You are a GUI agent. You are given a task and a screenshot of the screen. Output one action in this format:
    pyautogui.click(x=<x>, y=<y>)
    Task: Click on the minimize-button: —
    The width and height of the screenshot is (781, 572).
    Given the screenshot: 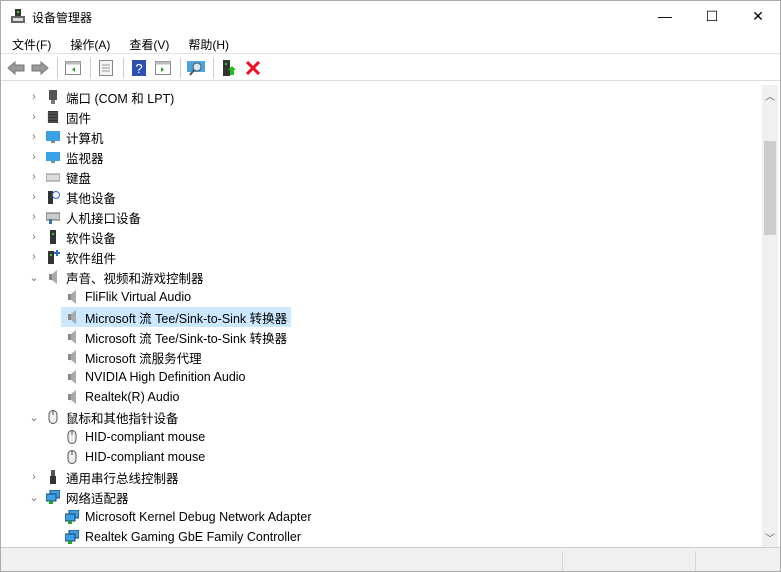 What is the action you would take?
    pyautogui.click(x=665, y=16)
    